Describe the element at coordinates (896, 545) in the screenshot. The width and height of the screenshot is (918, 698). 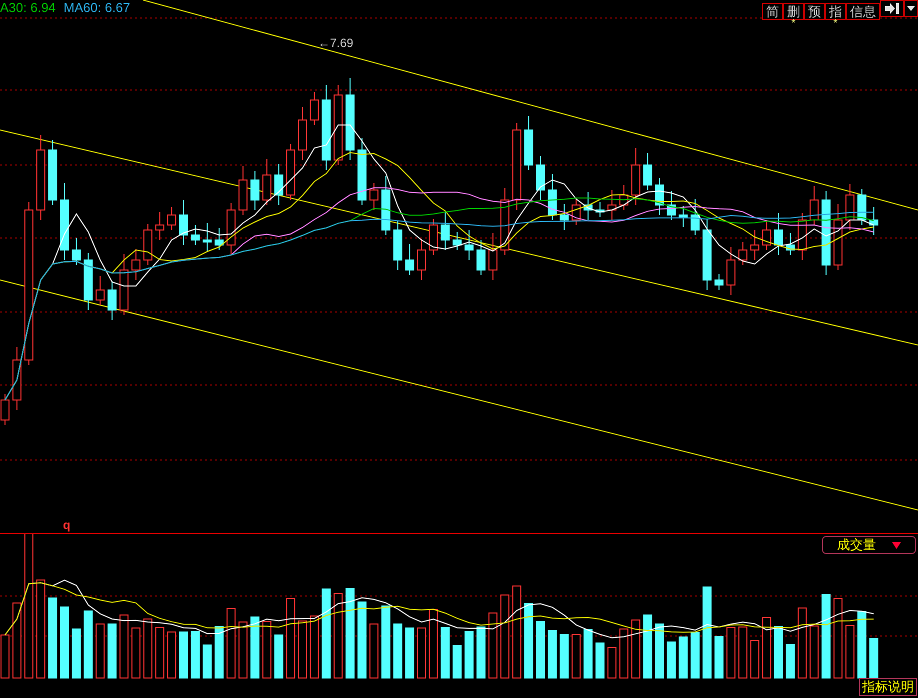
I see `dropdown-triangle-icon` at that location.